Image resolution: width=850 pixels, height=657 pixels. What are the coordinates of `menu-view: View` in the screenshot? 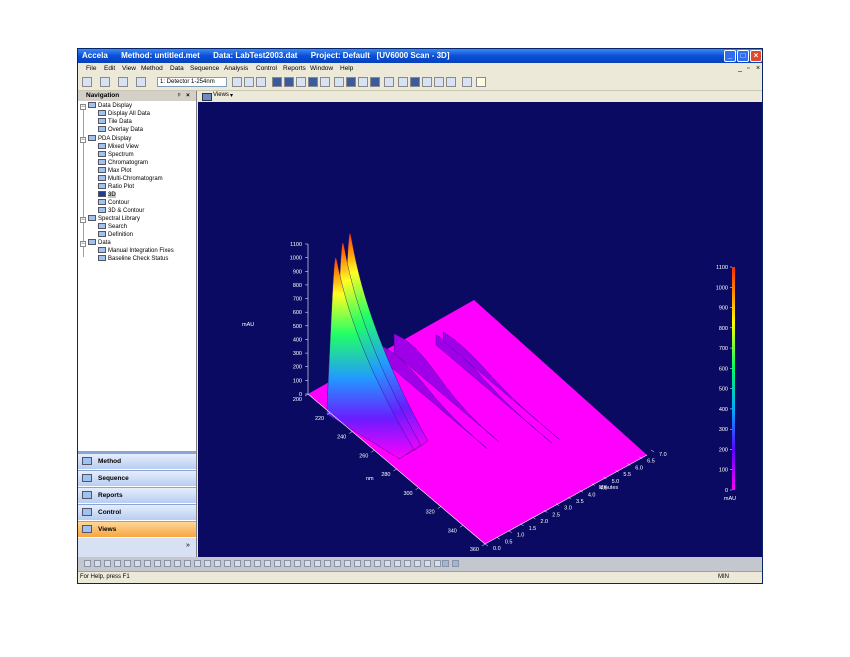 It's located at (129, 68).